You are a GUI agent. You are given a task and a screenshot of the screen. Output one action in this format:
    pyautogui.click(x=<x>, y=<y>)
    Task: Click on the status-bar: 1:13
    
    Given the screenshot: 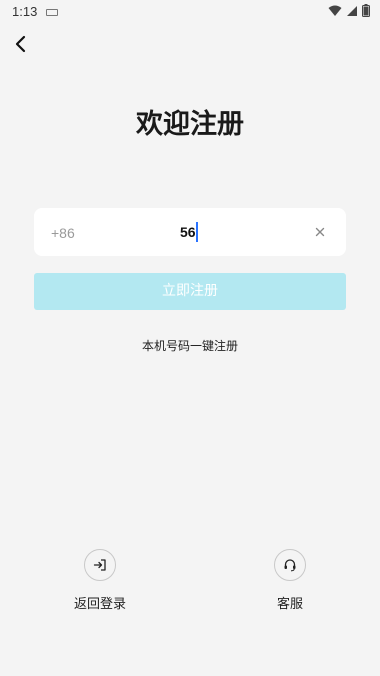 What is the action you would take?
    pyautogui.click(x=190, y=12)
    